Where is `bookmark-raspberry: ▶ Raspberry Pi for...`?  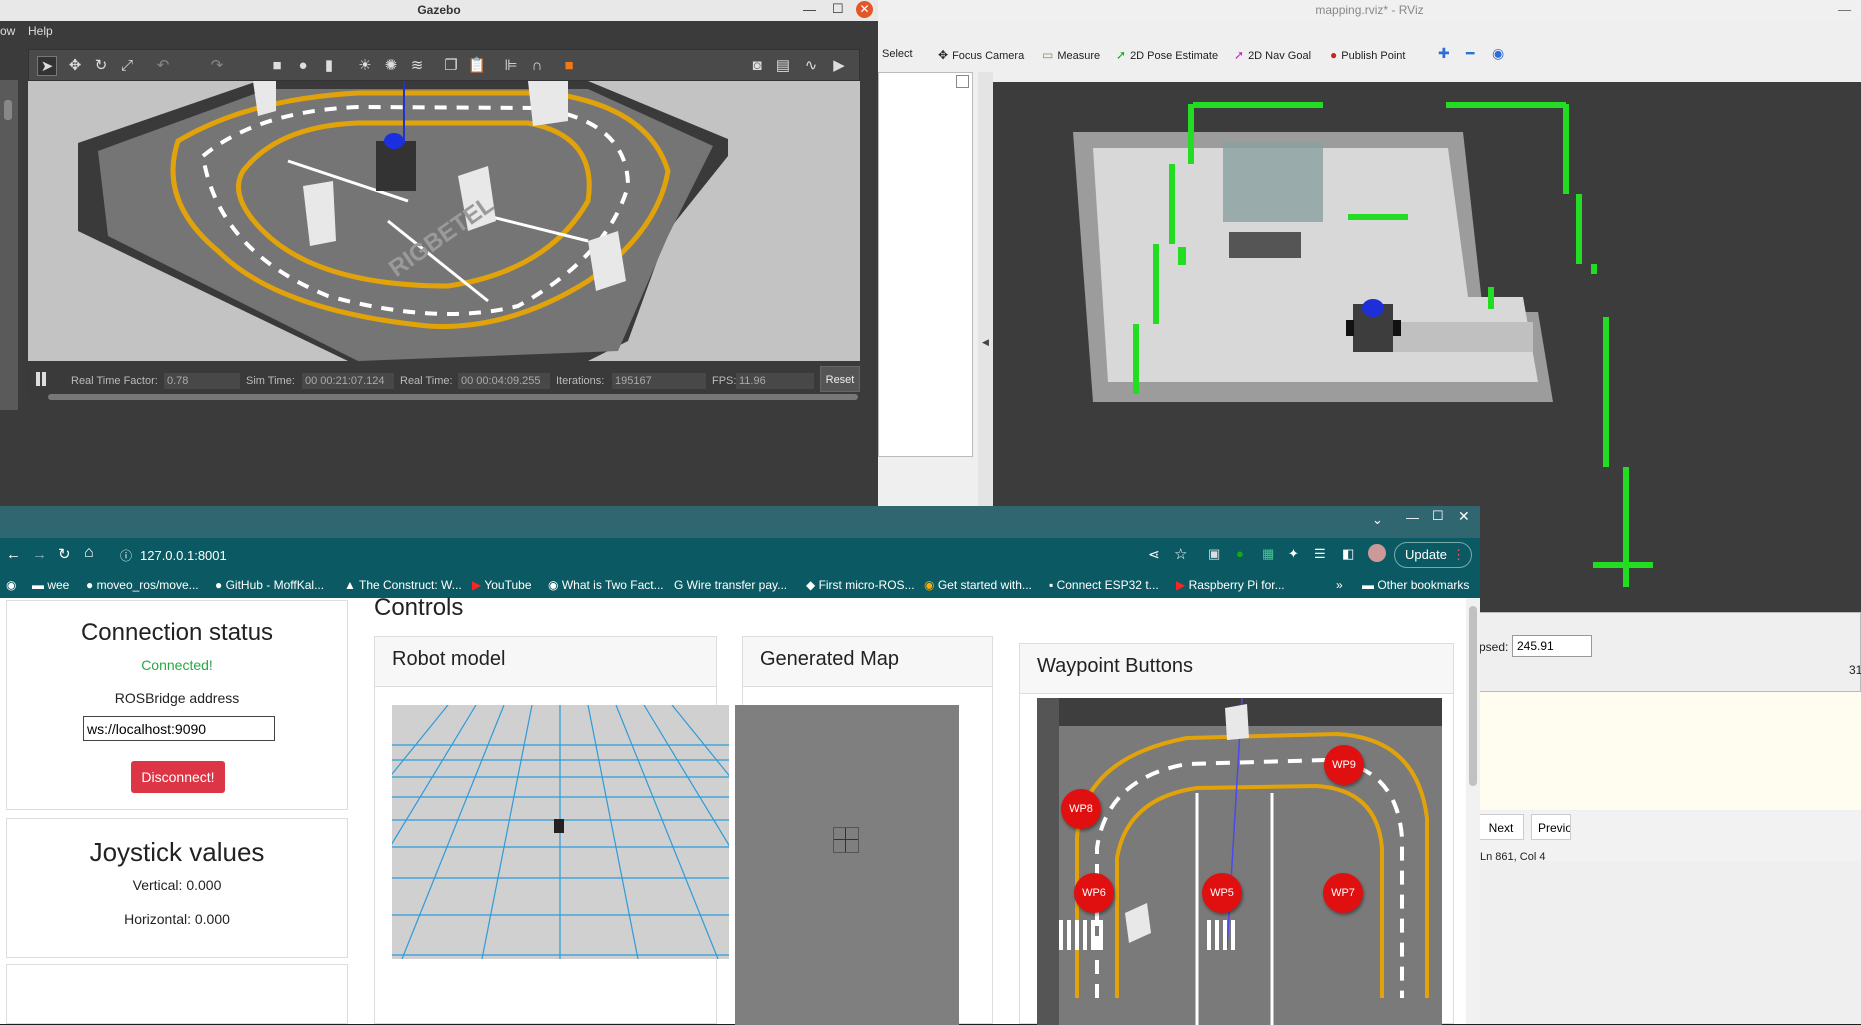 bookmark-raspberry: ▶ Raspberry Pi for... is located at coordinates (1230, 585).